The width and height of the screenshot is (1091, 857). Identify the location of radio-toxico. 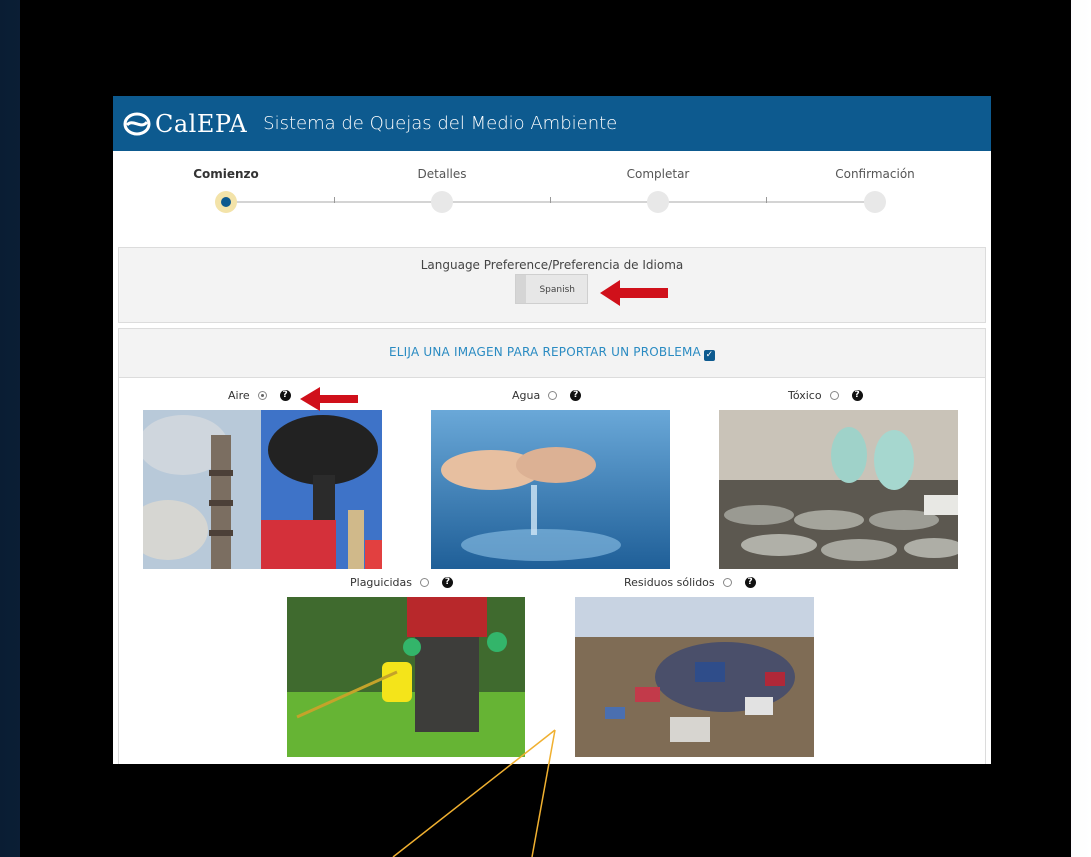
(834, 395).